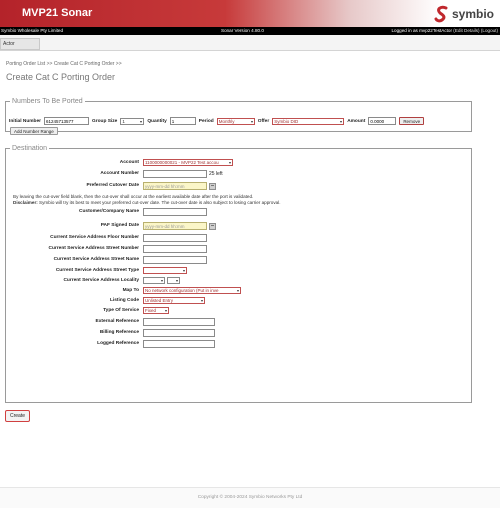 The height and width of the screenshot is (508, 500). Describe the element at coordinates (117, 321) in the screenshot. I see `external-reference-label: External Reference` at that location.